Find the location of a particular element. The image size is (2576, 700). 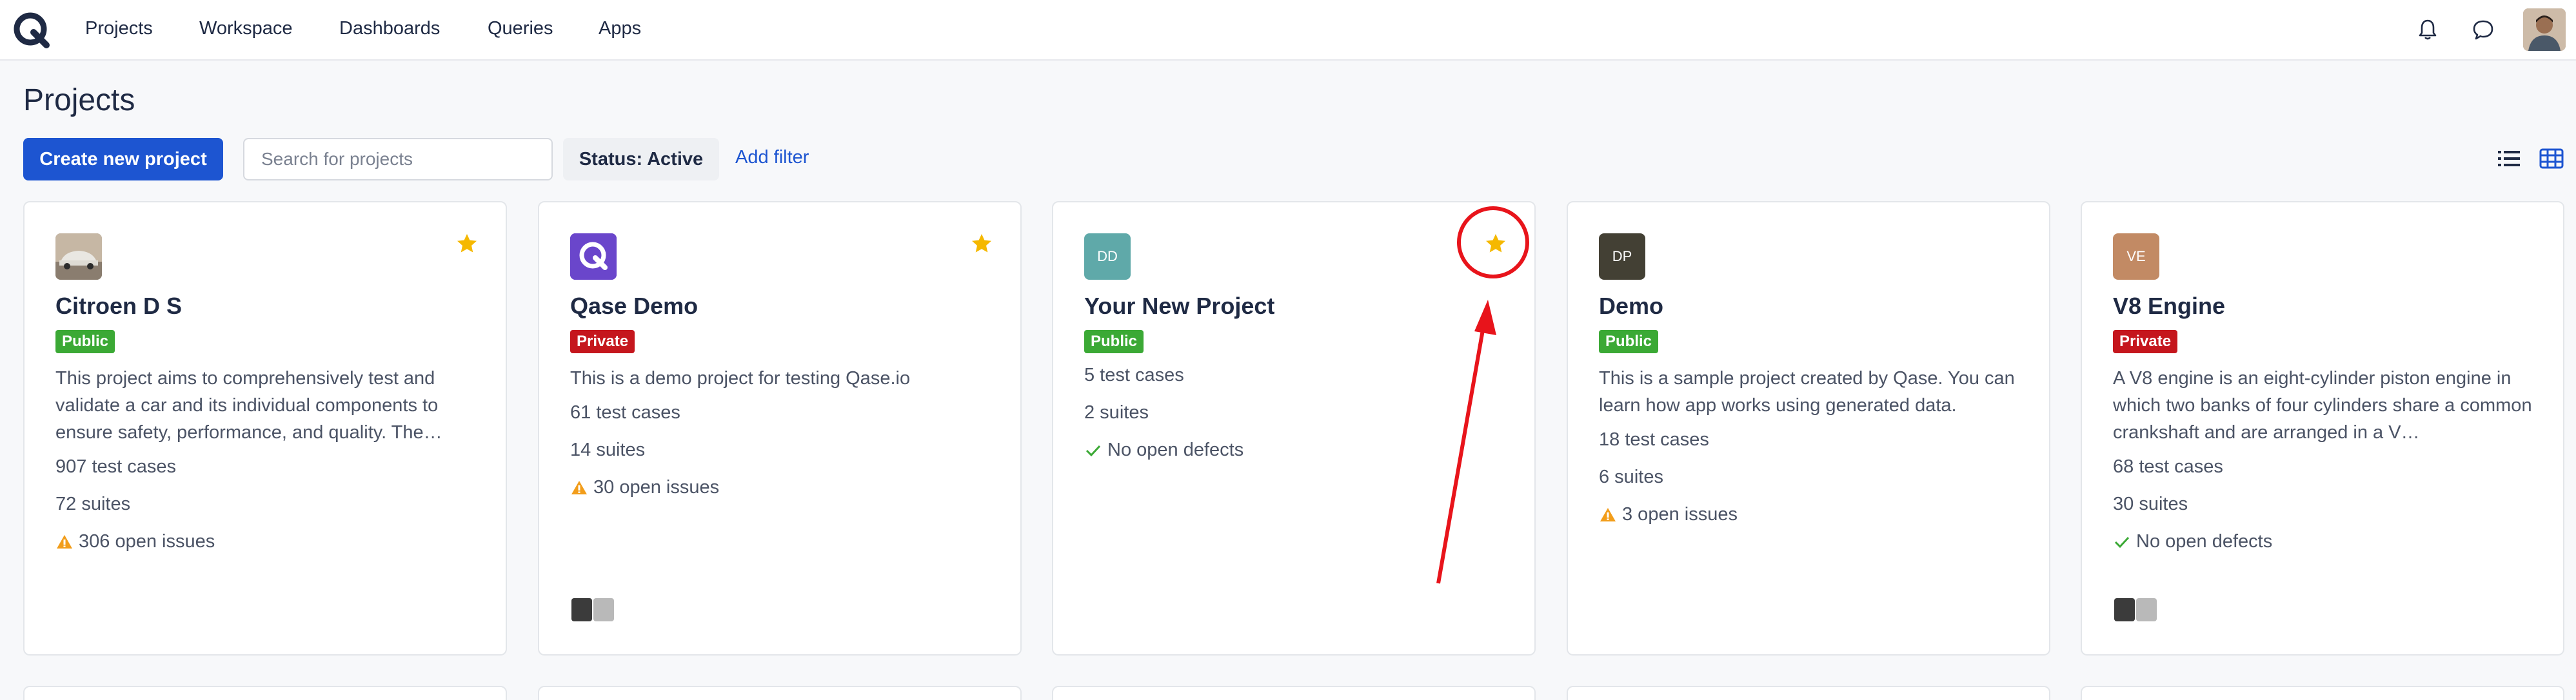

open-issues: 306 open issues is located at coordinates (135, 541).